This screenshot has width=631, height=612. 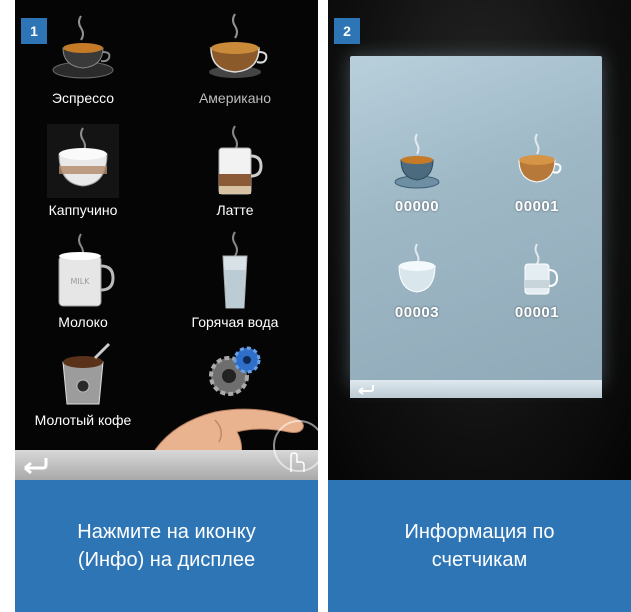 What do you see at coordinates (83, 210) in the screenshot?
I see `drink-label: Каппучино` at bounding box center [83, 210].